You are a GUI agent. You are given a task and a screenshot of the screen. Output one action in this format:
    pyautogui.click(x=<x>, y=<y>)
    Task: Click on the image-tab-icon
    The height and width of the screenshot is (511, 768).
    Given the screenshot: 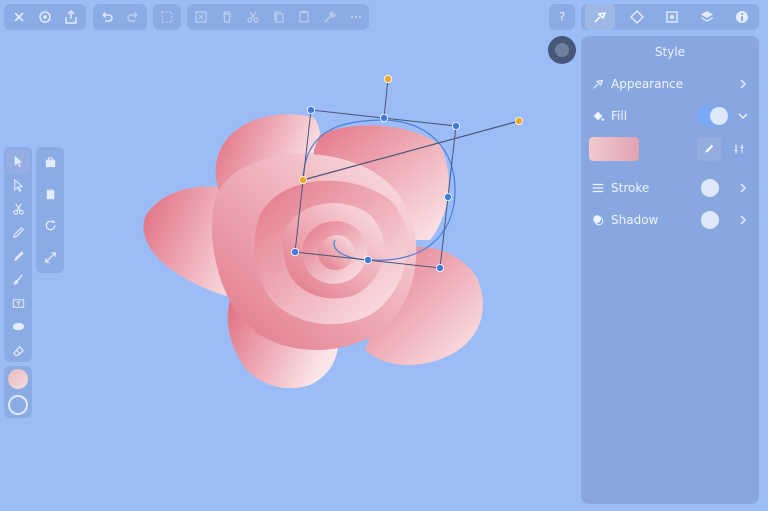 What is the action you would take?
    pyautogui.click(x=672, y=17)
    